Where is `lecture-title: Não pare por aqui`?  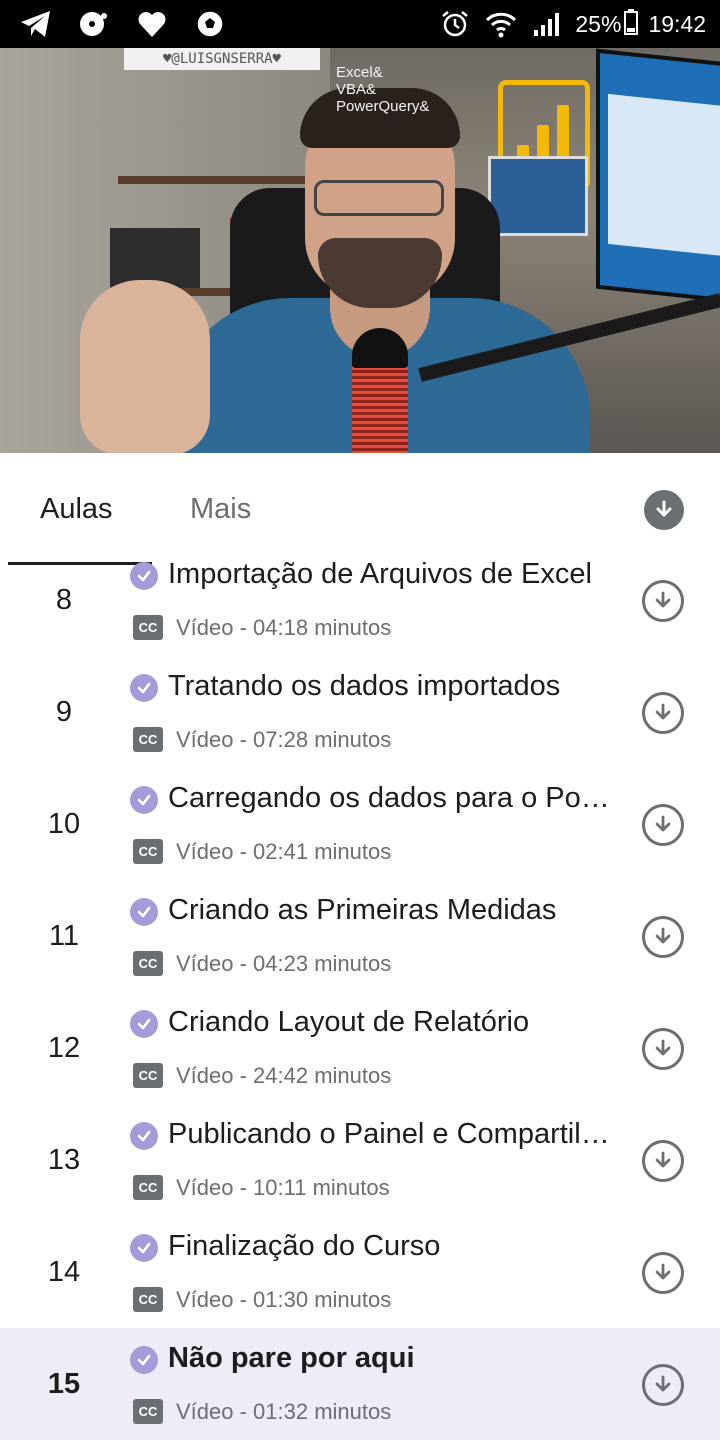 lecture-title: Não pare por aqui is located at coordinates (291, 1358).